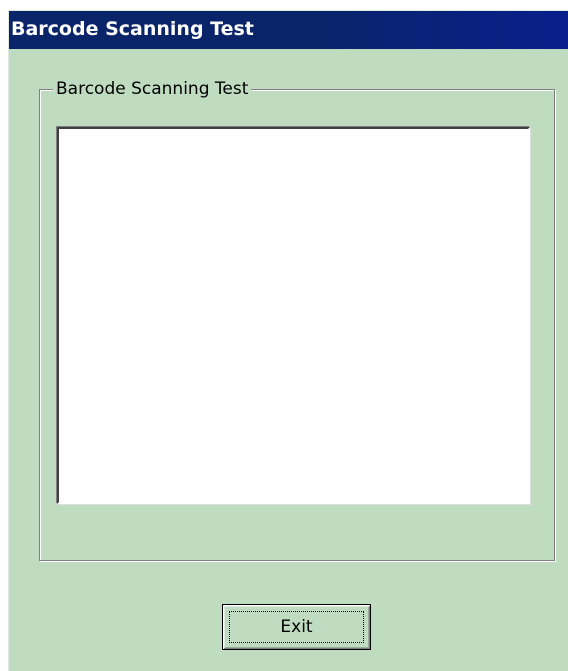 The width and height of the screenshot is (568, 671). What do you see at coordinates (288, 30) in the screenshot?
I see `title-bar: Barcode Scanning Test` at bounding box center [288, 30].